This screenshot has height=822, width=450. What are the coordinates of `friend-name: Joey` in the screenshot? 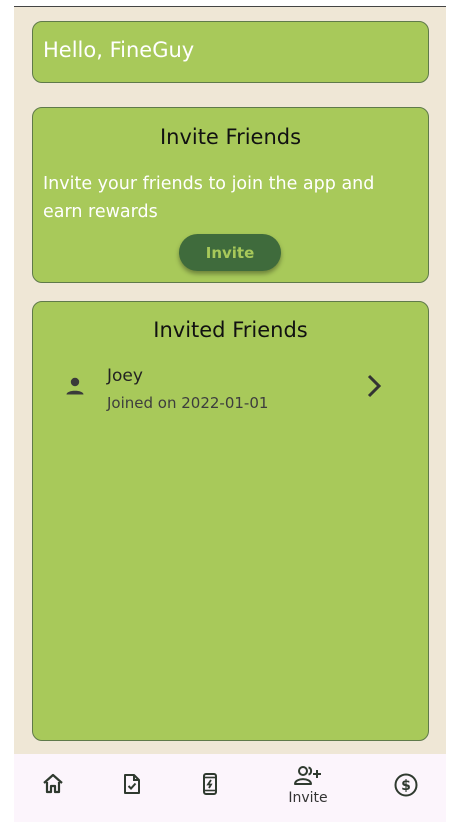 It's located at (125, 376).